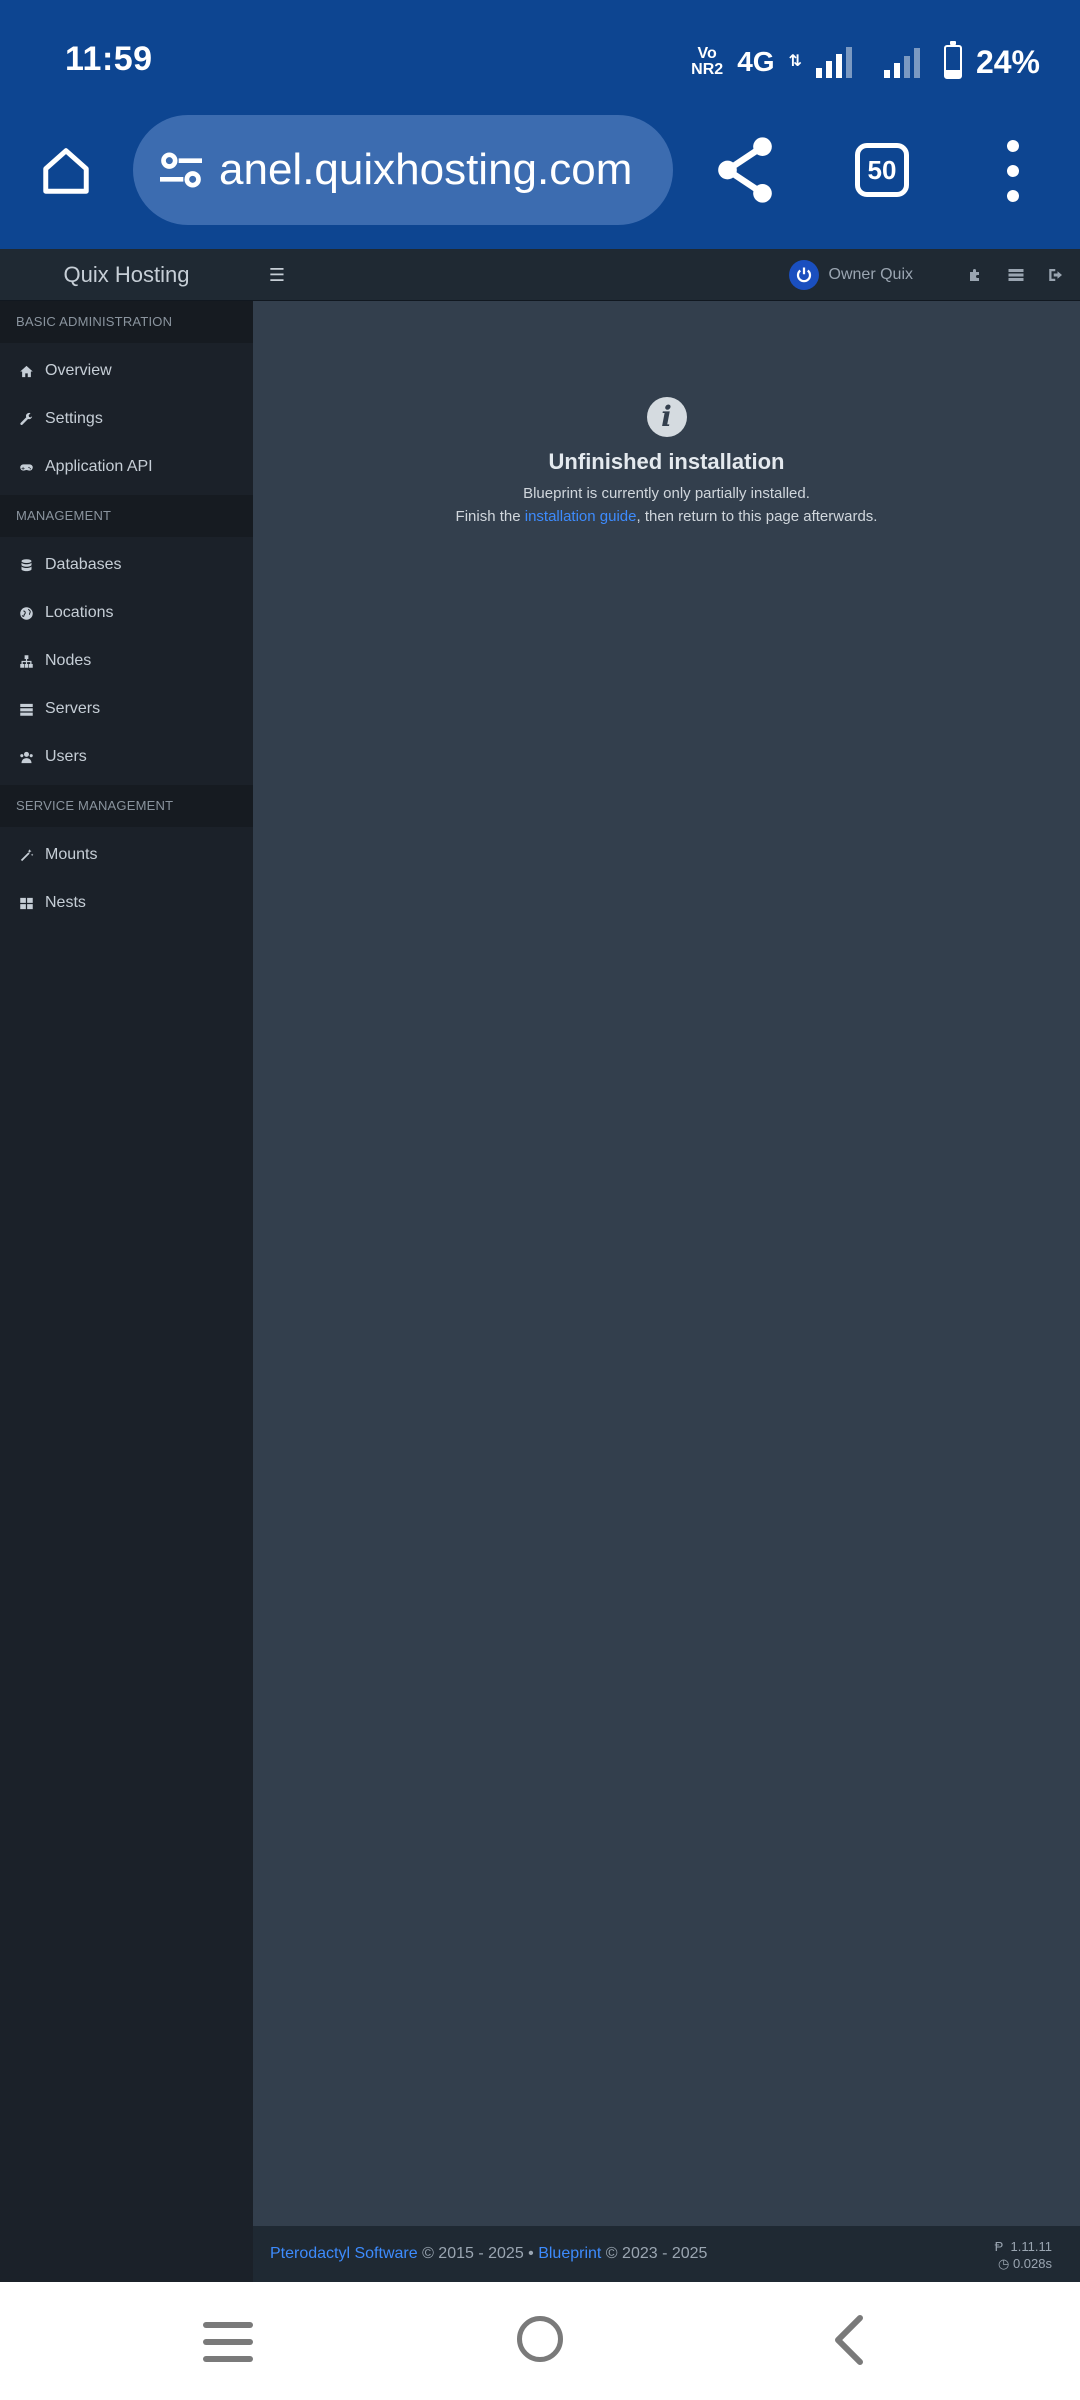  I want to click on wrench-icon, so click(26, 418).